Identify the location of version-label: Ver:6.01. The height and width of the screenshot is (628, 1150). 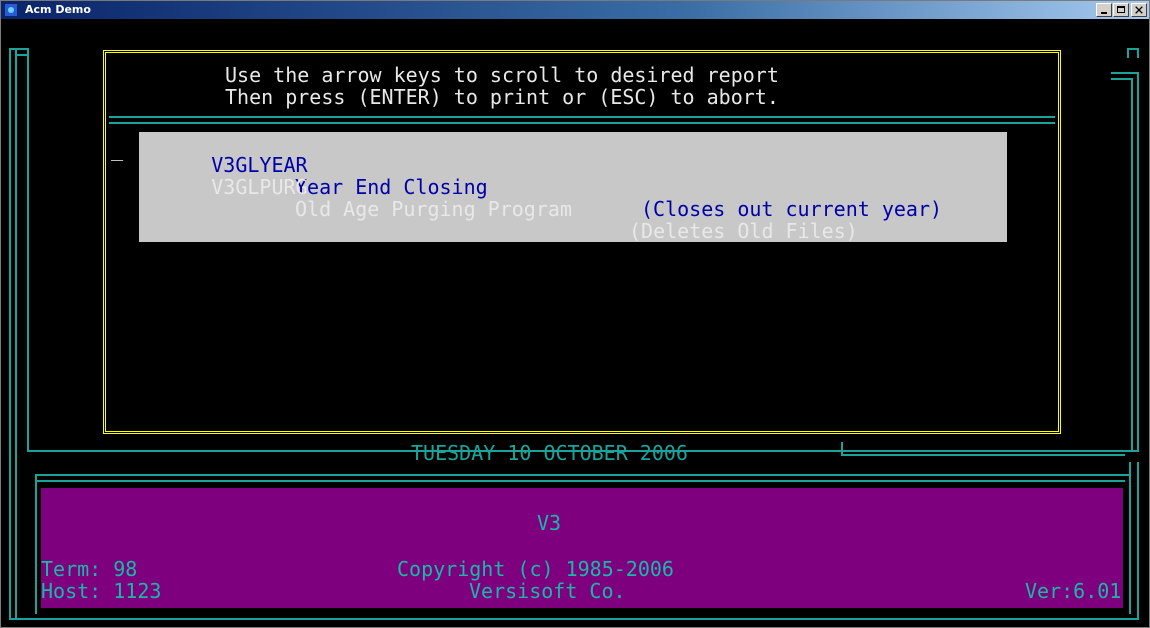
(1073, 591).